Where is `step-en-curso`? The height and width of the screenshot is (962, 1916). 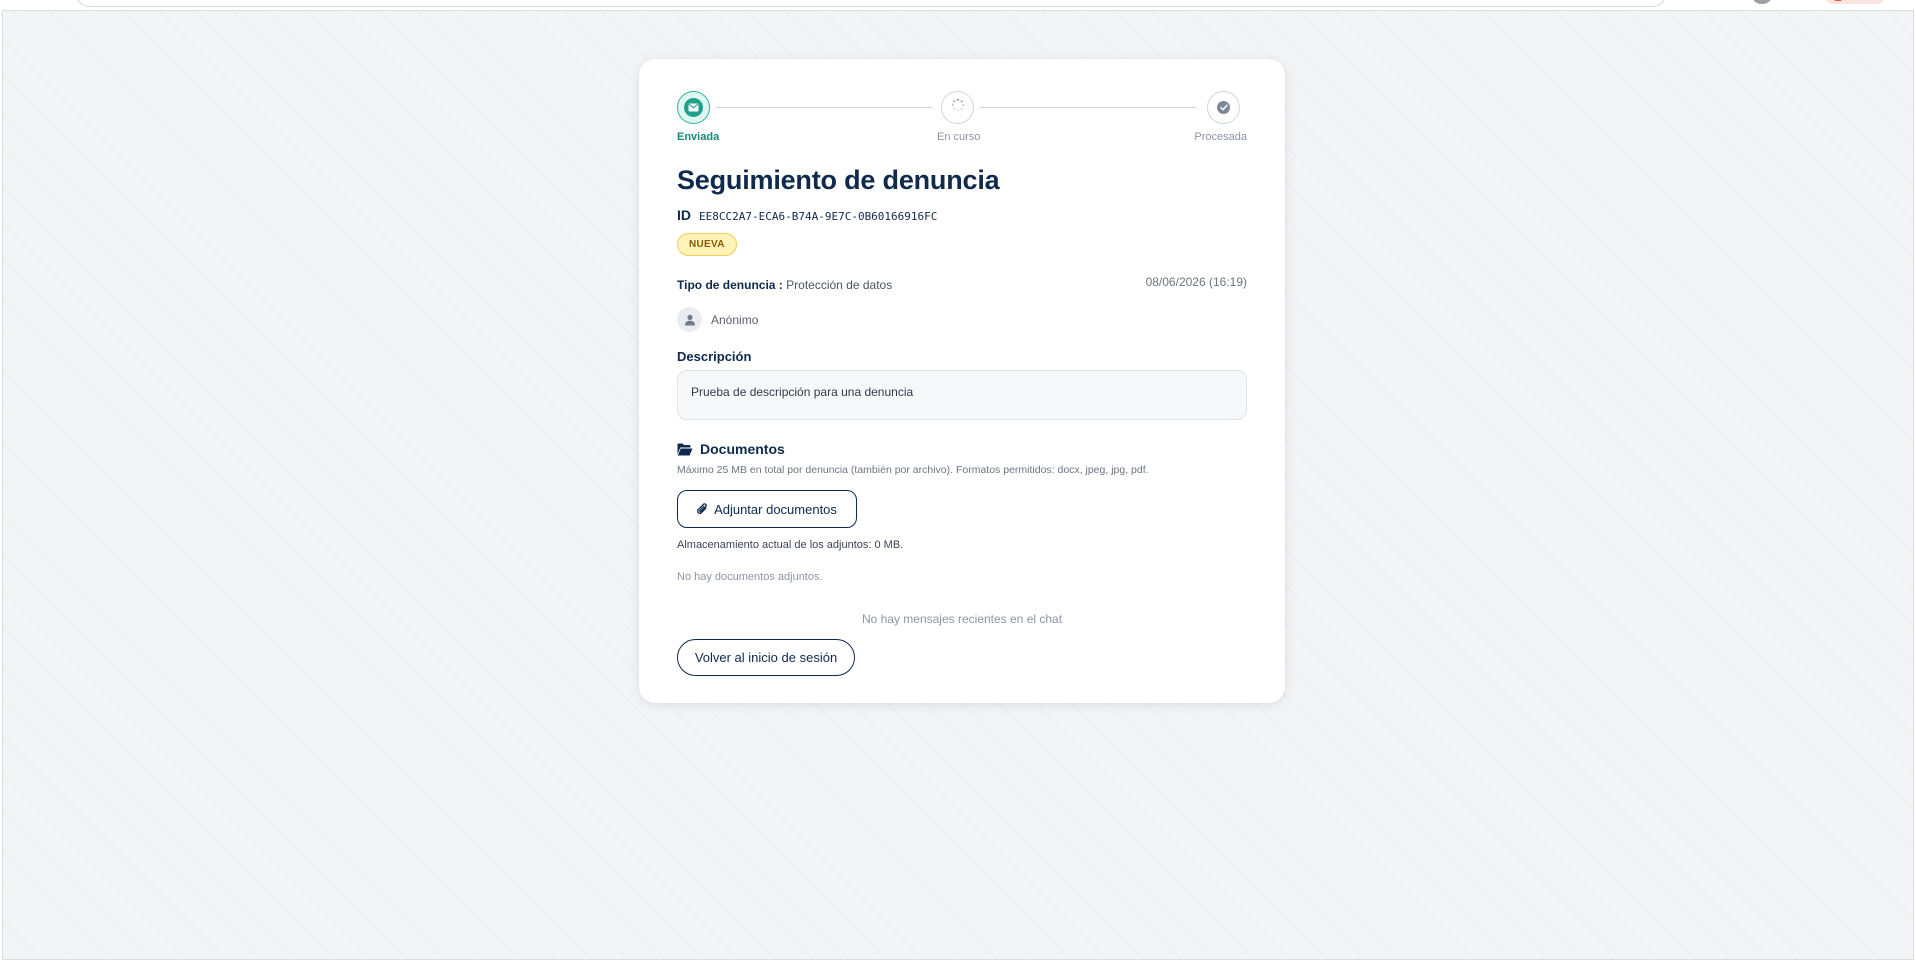
step-en-curso is located at coordinates (957, 107).